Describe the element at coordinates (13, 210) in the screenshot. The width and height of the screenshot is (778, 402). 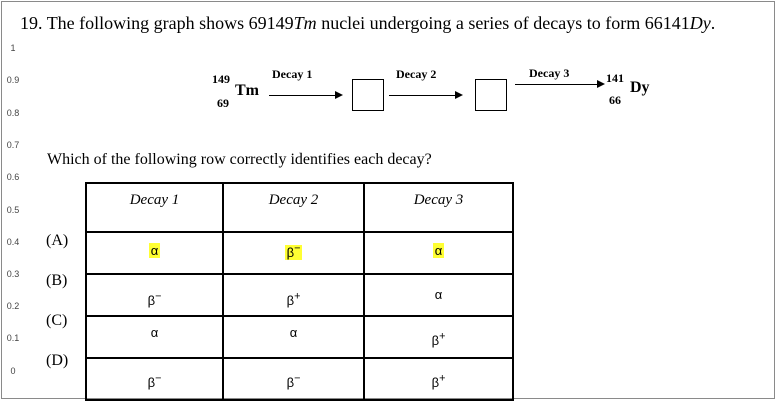
I see `y-tick-label: 0.5` at that location.